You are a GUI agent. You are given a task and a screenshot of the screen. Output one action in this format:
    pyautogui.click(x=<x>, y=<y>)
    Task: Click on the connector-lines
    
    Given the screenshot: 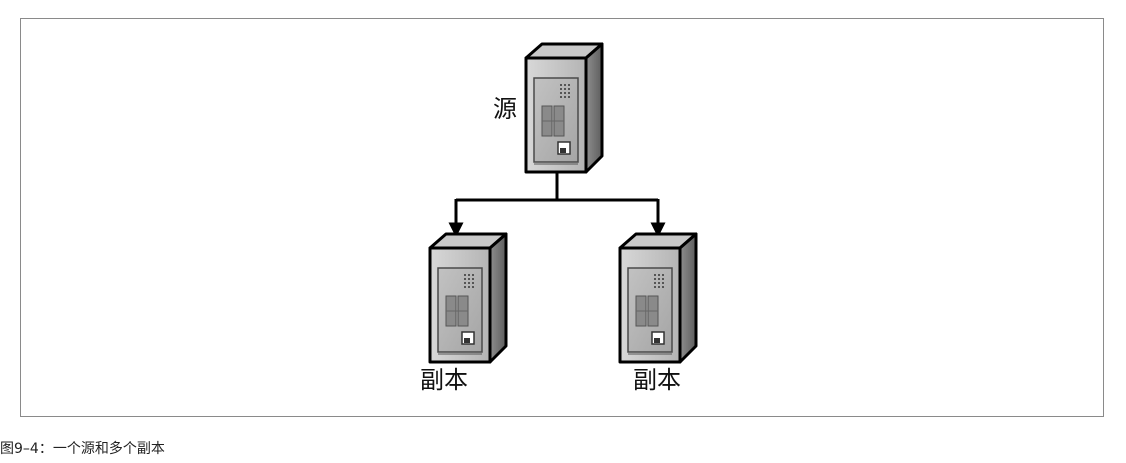 What is the action you would take?
    pyautogui.click(x=557, y=204)
    